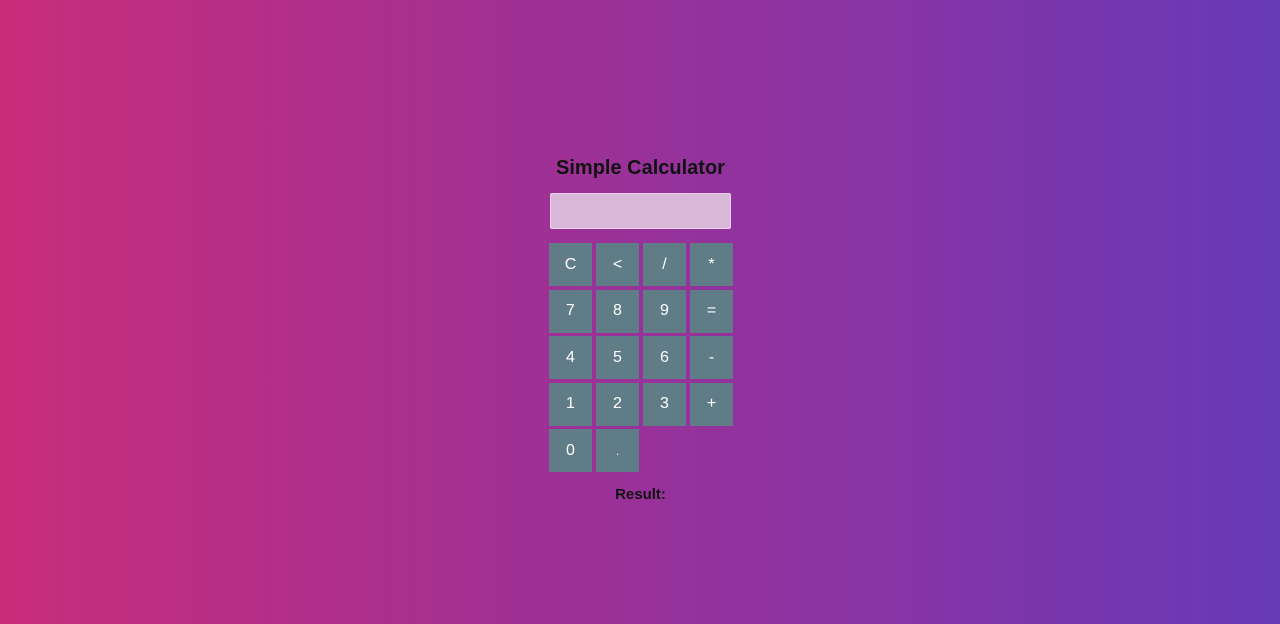  Describe the element at coordinates (711, 404) in the screenshot. I see `add-button: +` at that location.